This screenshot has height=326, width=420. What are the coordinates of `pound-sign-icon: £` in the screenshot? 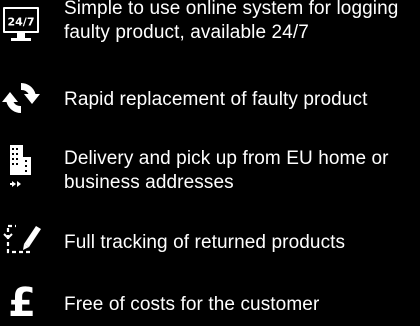 It's located at (22, 303).